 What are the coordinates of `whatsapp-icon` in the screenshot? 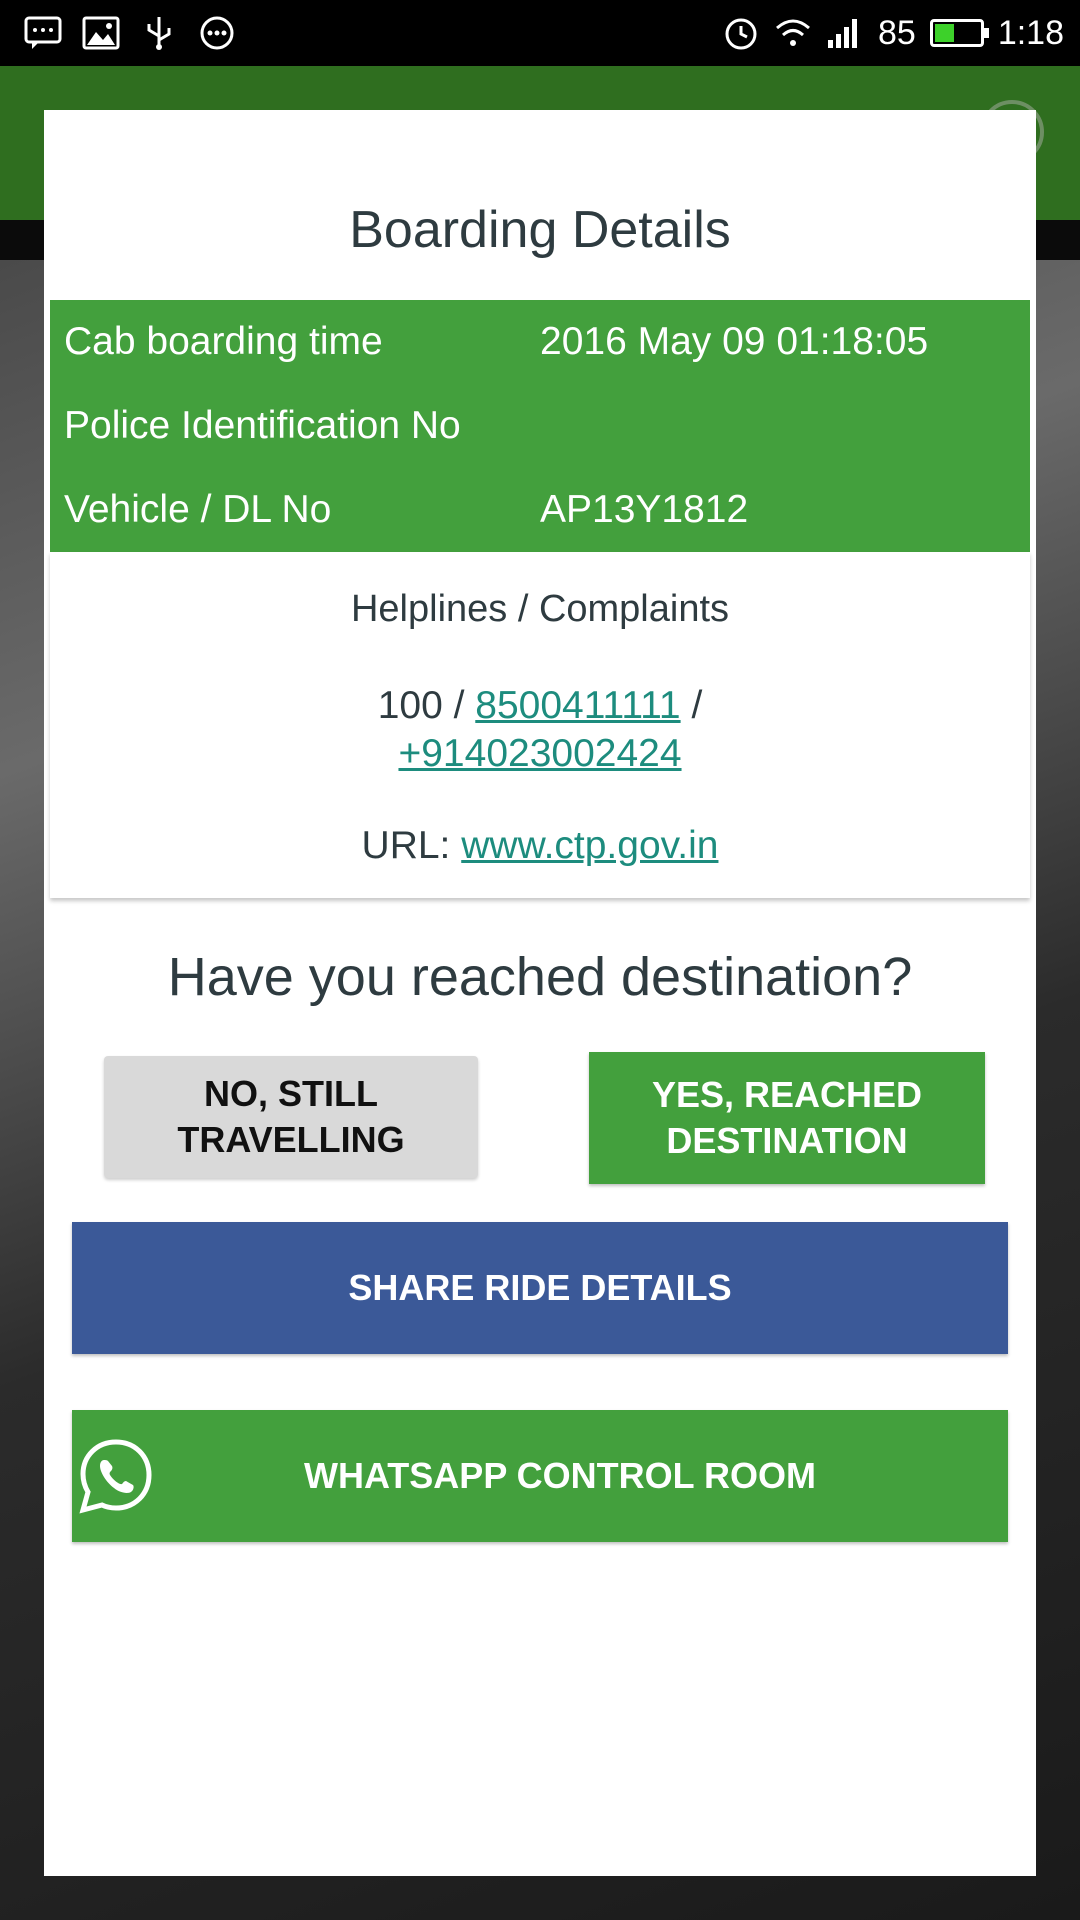 It's located at (115, 1476).